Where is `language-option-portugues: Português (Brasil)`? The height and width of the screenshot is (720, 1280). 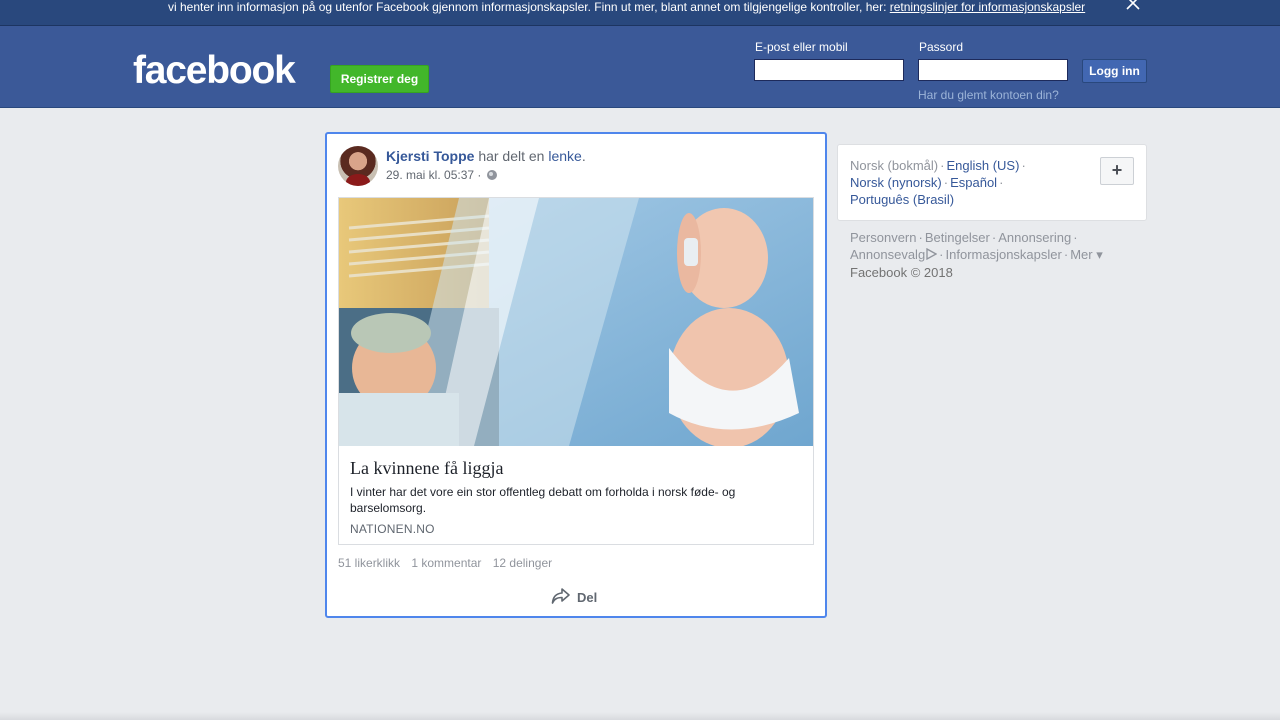 language-option-portugues: Português (Brasil) is located at coordinates (902, 199).